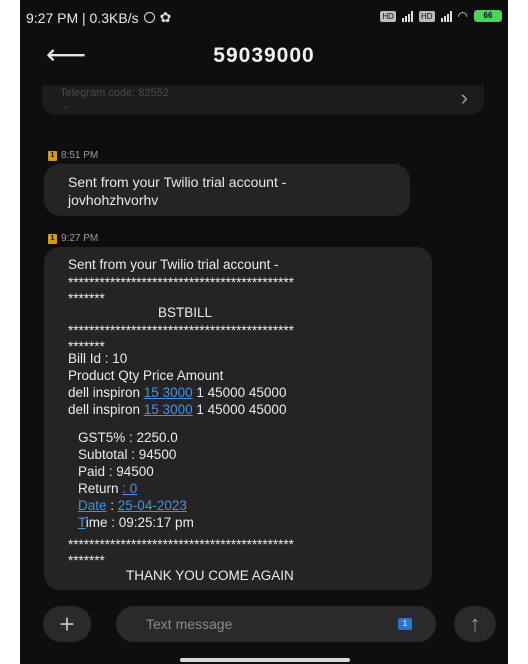 The image size is (528, 664). I want to click on return-label: Return, so click(100, 488).